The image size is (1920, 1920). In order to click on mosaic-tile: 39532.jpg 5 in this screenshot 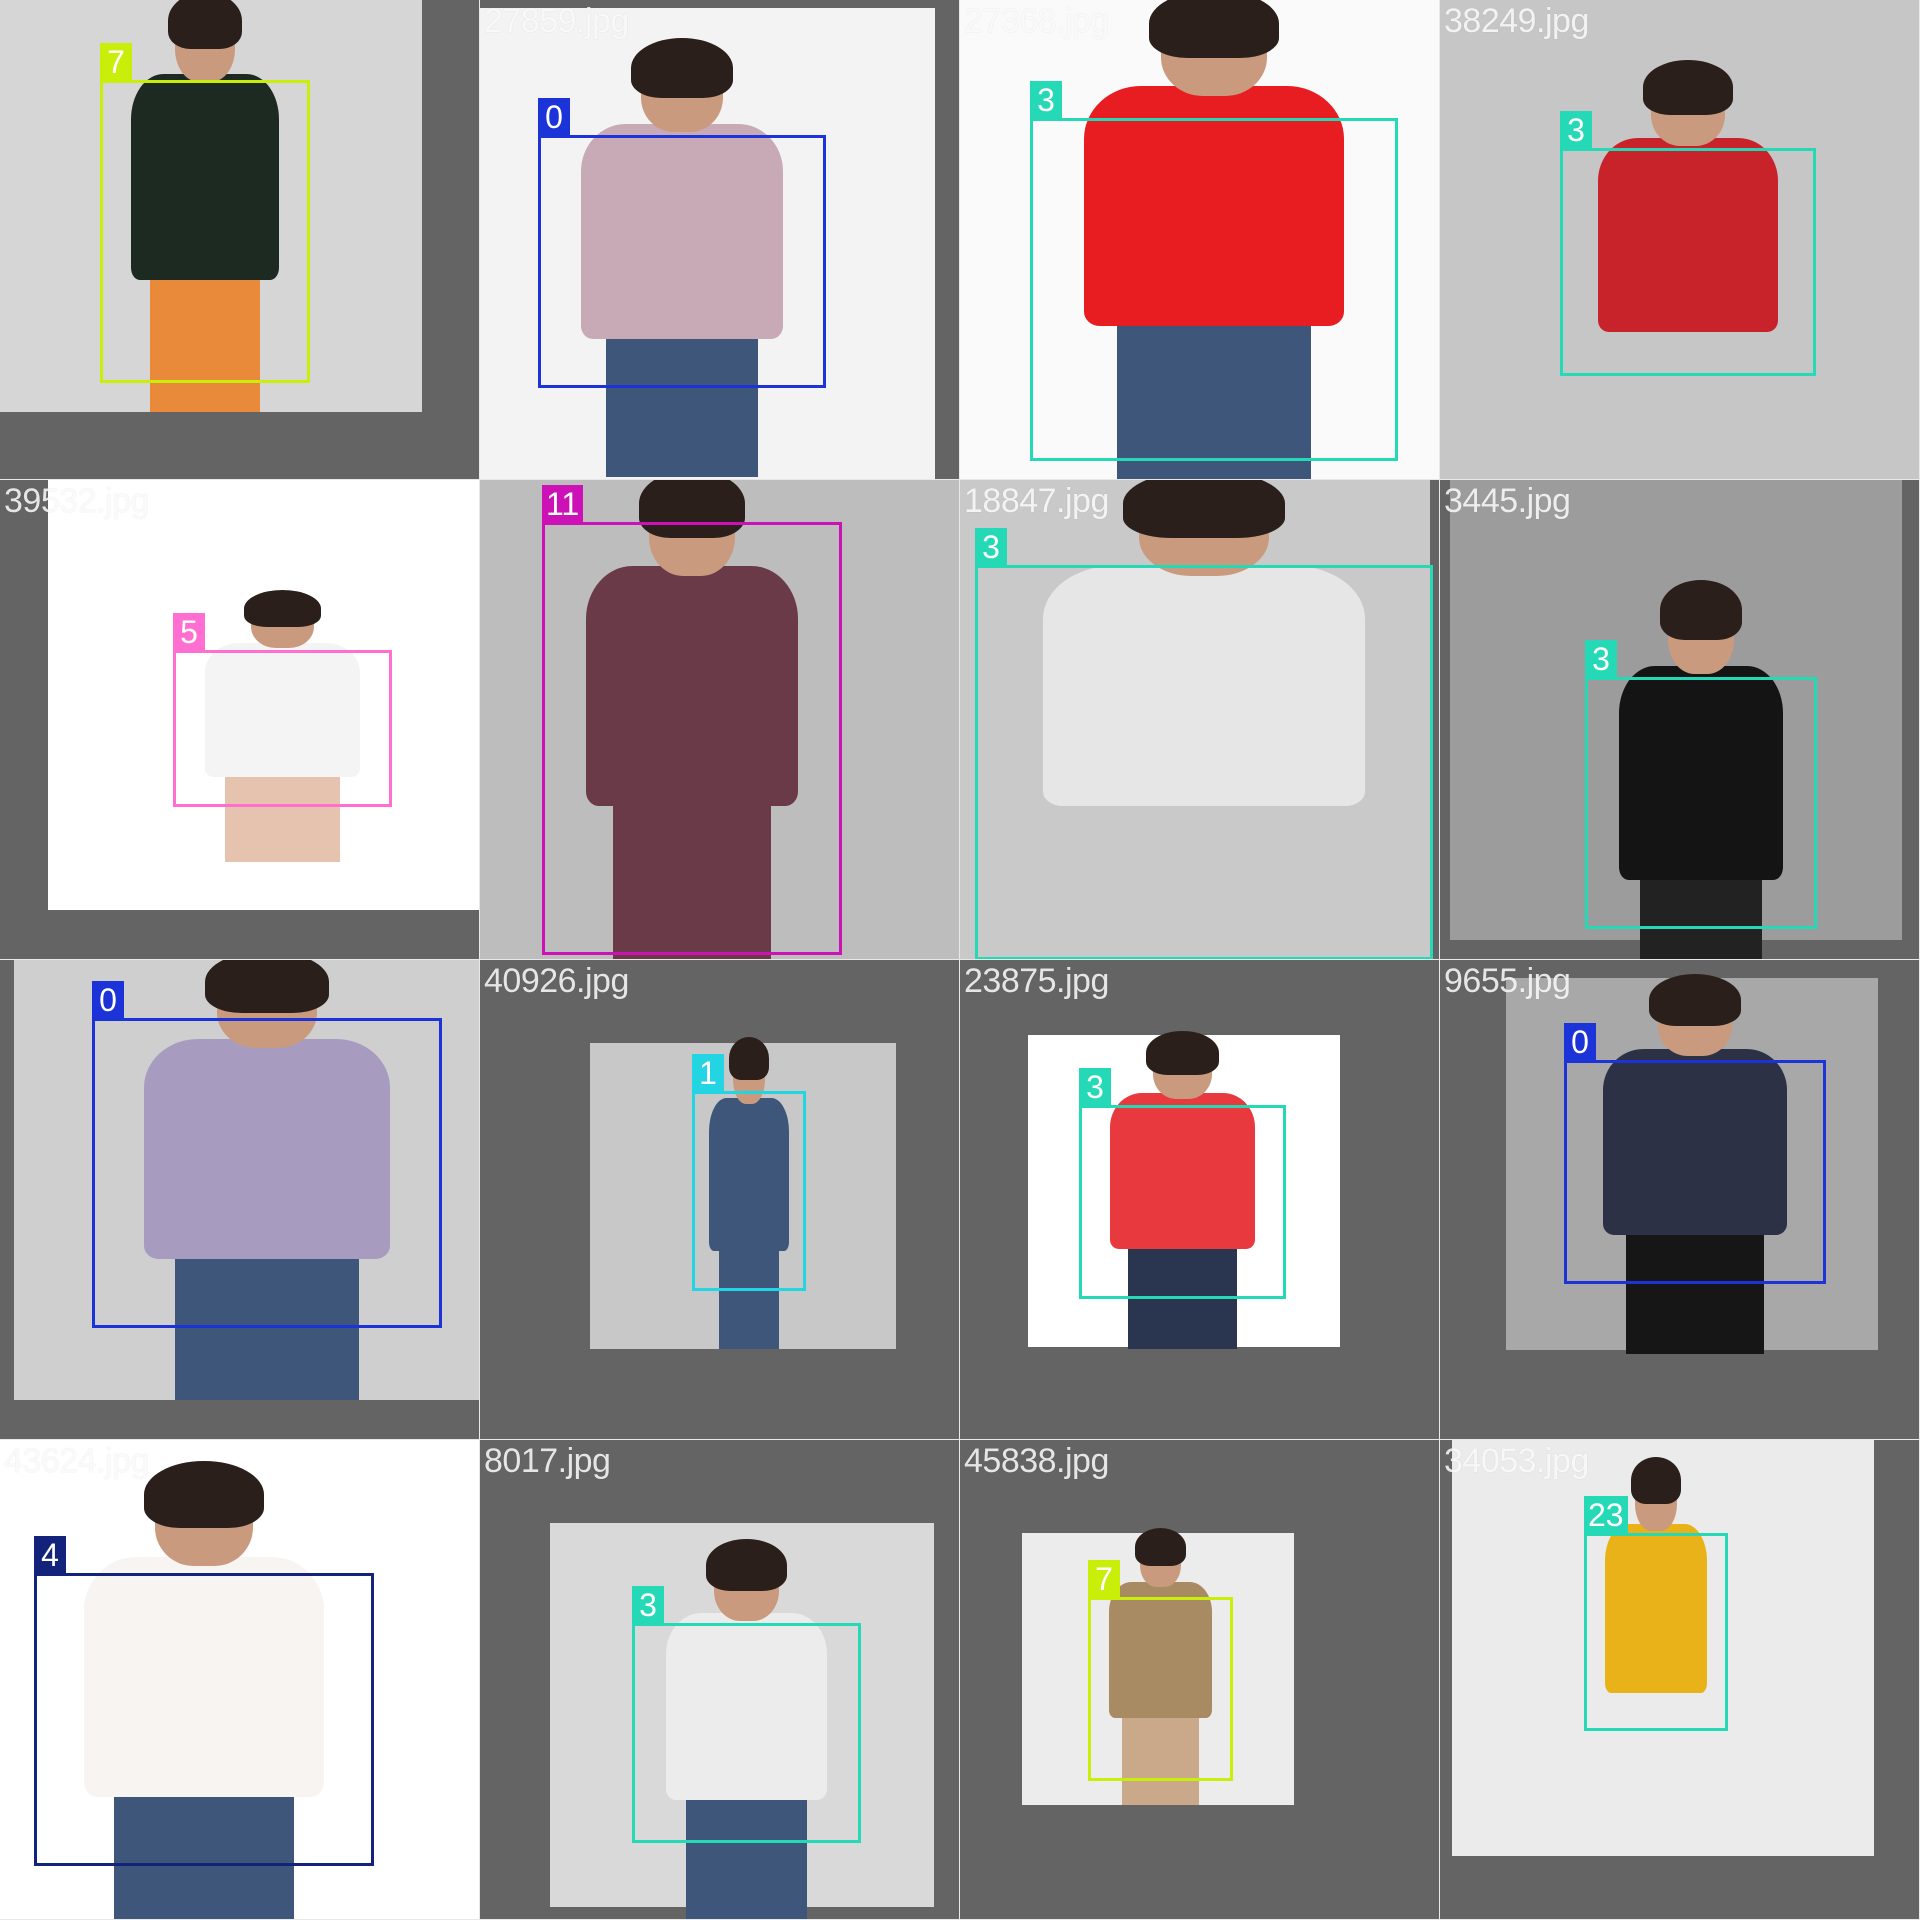, I will do `click(240, 720)`.